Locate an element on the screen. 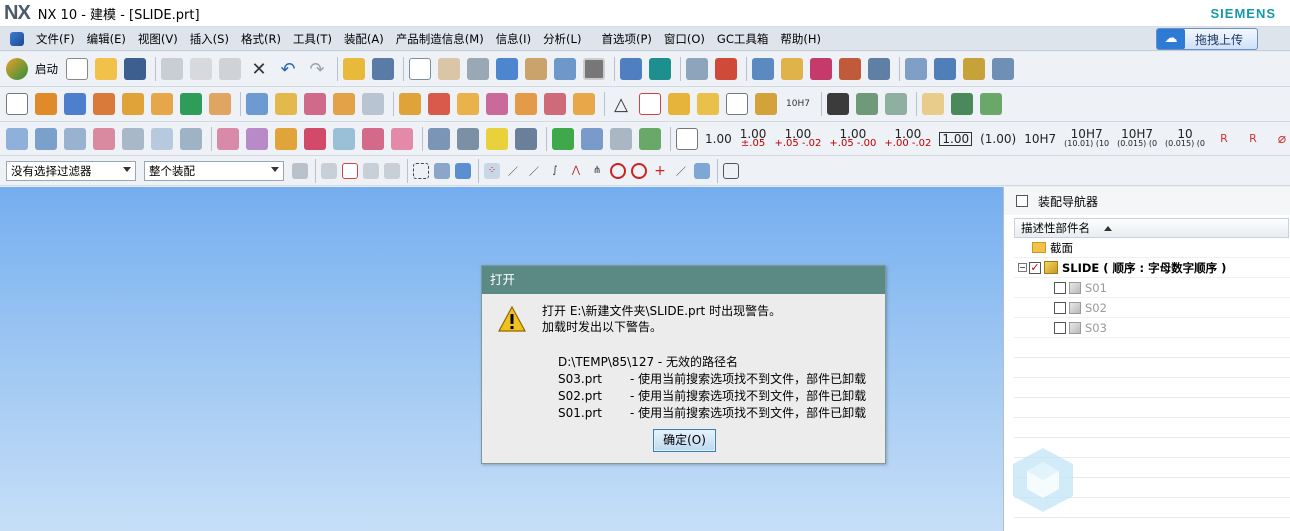  save-icon is located at coordinates (135, 69).